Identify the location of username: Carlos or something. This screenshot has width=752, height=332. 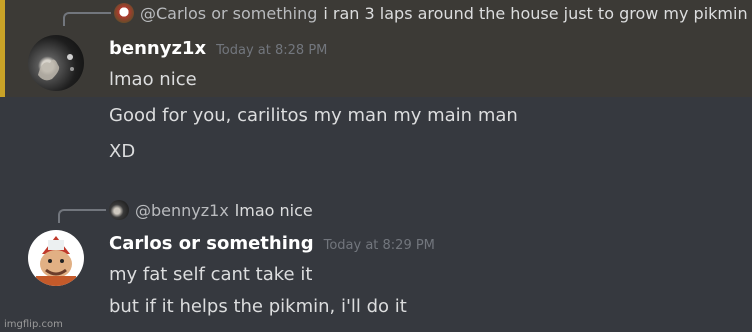
(211, 243).